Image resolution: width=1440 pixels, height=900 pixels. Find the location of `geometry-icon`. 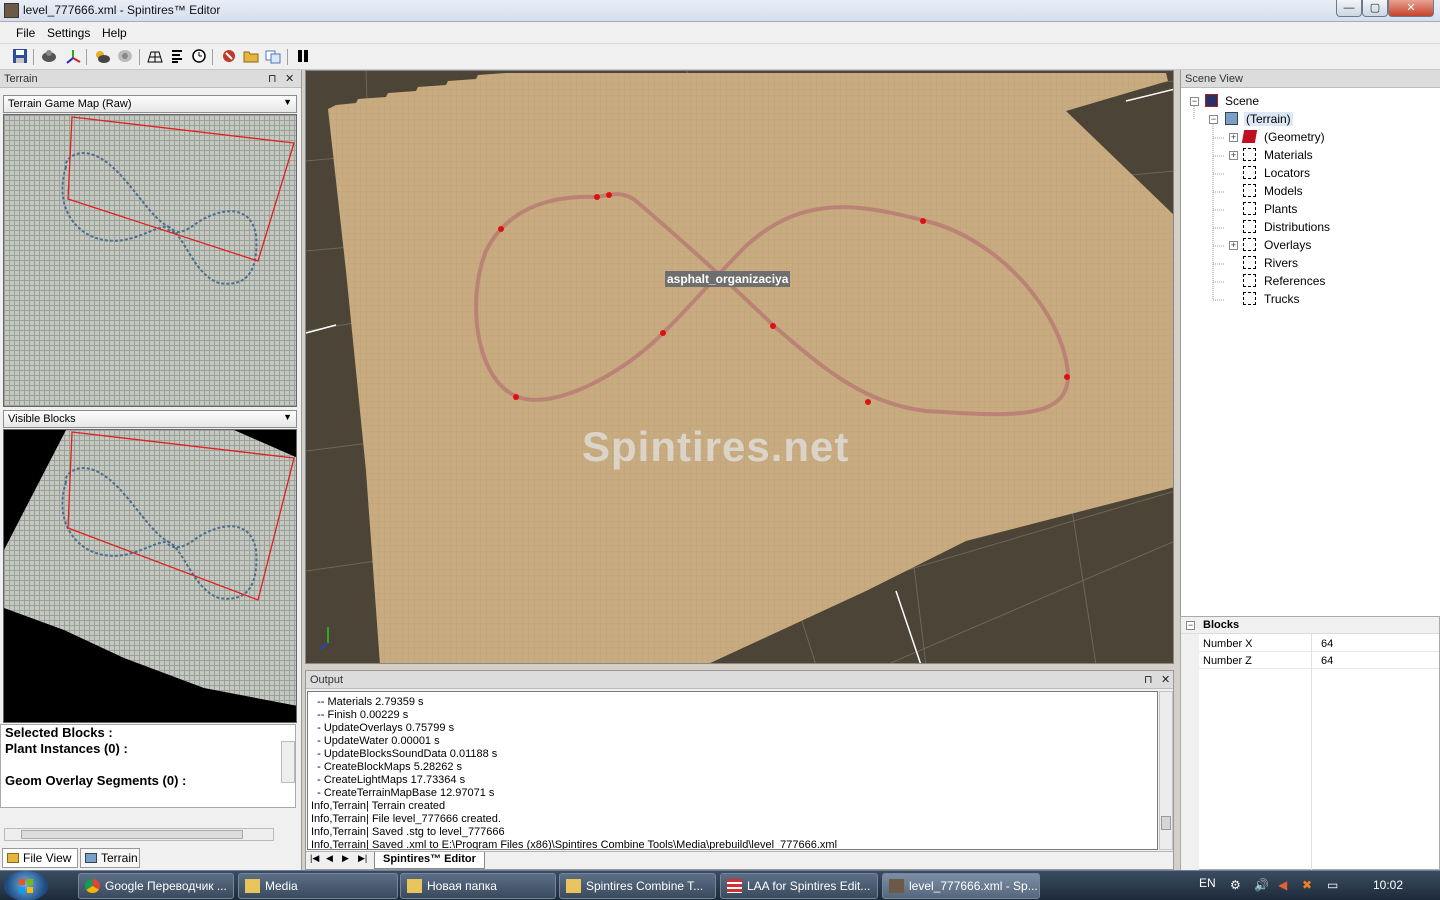

geometry-icon is located at coordinates (1249, 136).